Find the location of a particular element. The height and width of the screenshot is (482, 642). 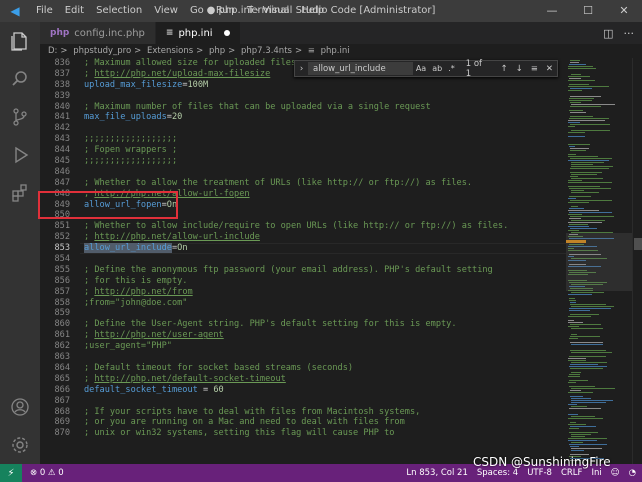

php-file-icon: php is located at coordinates (60, 33).